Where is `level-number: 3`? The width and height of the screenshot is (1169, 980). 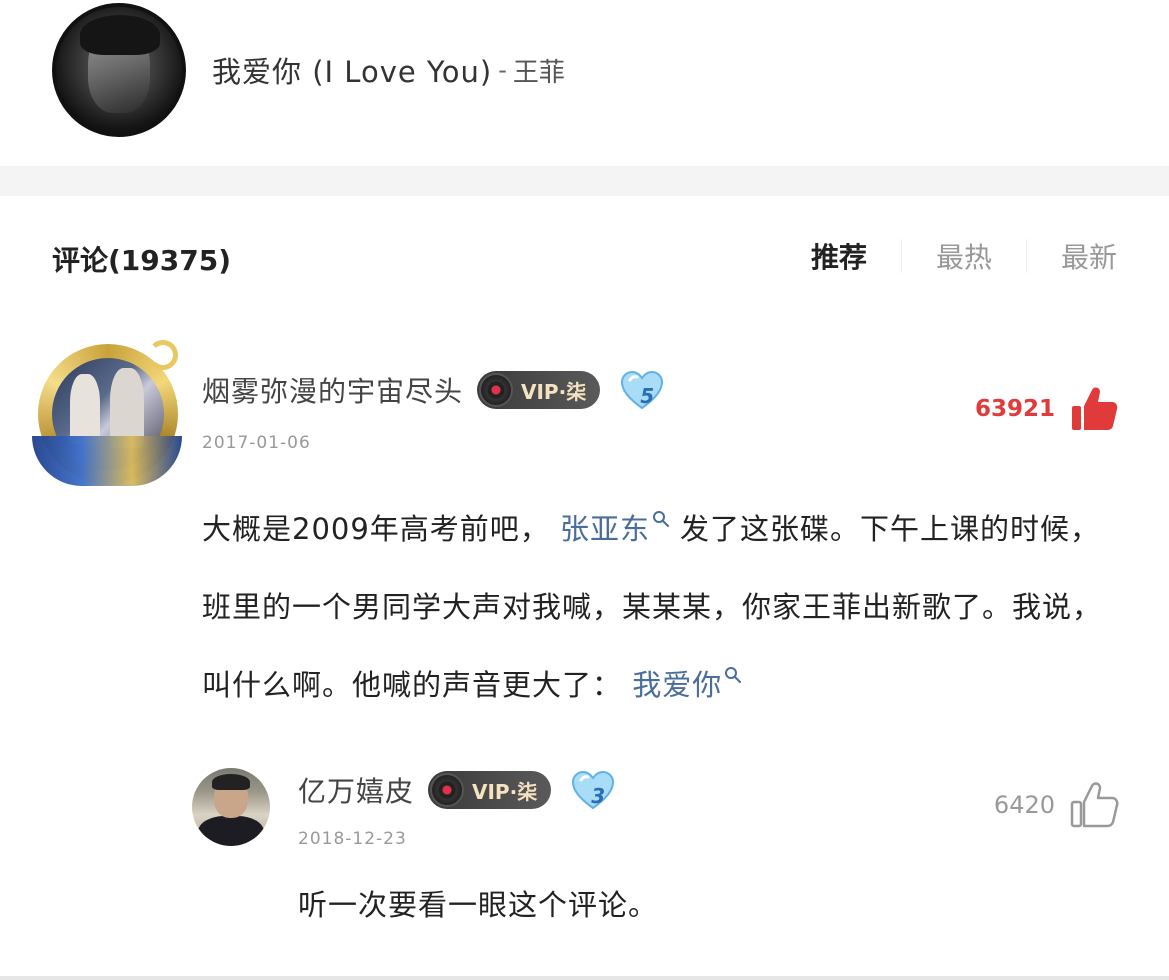 level-number: 3 is located at coordinates (598, 796).